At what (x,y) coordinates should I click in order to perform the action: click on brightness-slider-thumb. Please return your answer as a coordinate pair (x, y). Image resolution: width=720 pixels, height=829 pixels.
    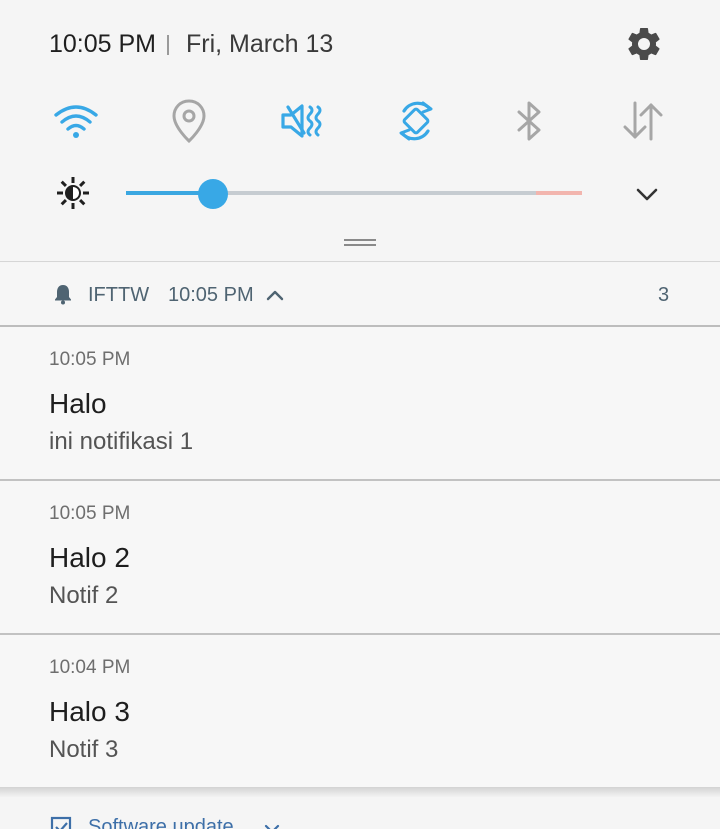
    Looking at the image, I should click on (212, 194).